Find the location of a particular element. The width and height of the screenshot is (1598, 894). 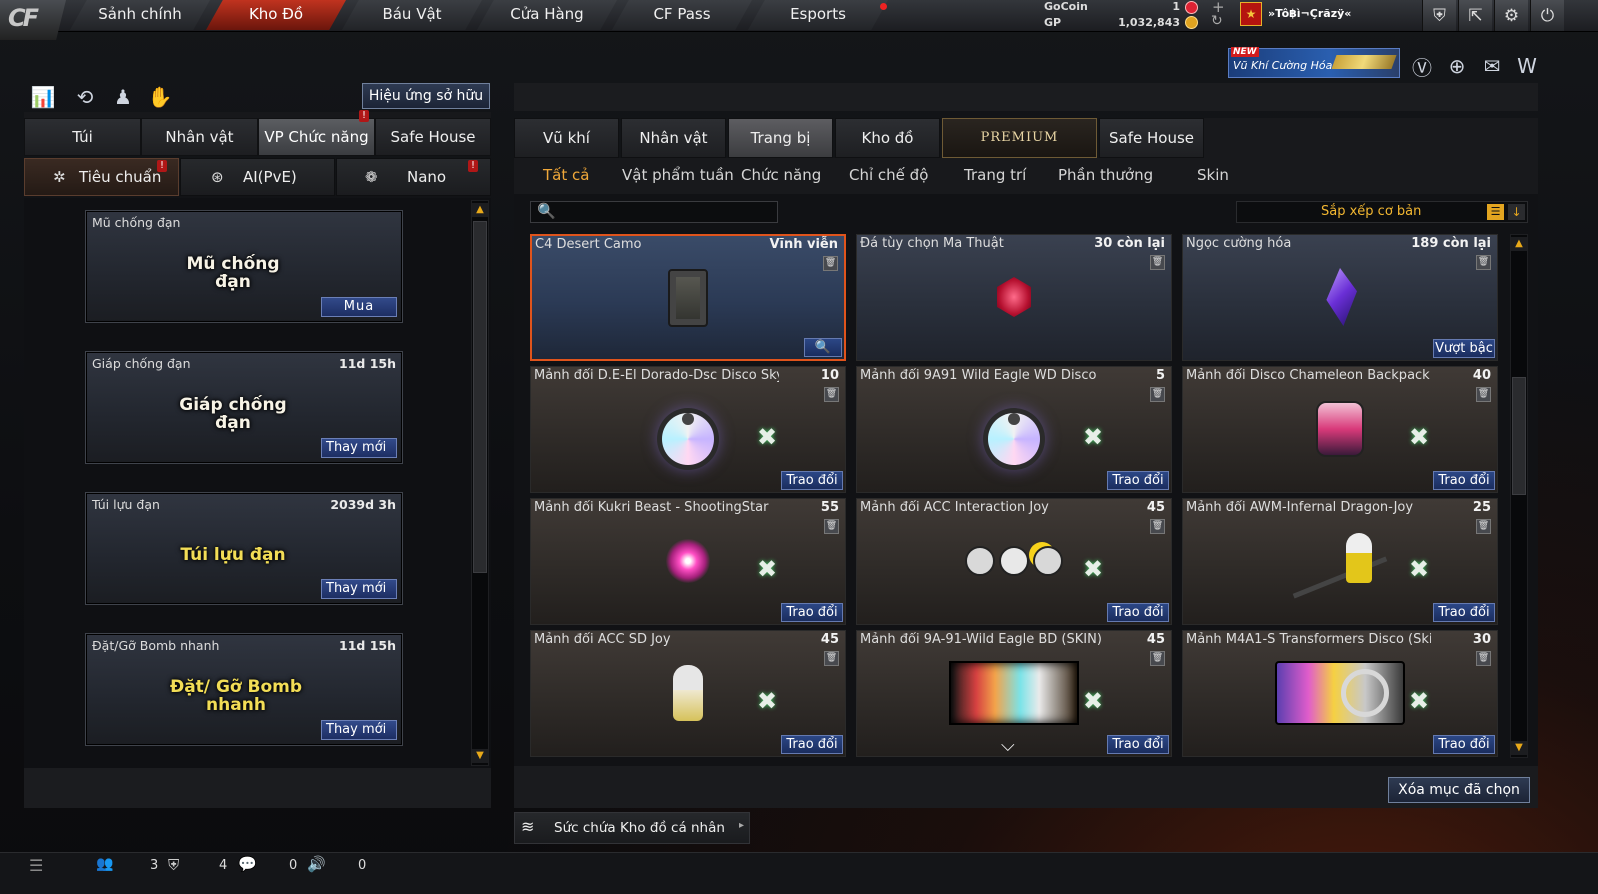

scroll-up-icon: ▲ is located at coordinates (1519, 244).